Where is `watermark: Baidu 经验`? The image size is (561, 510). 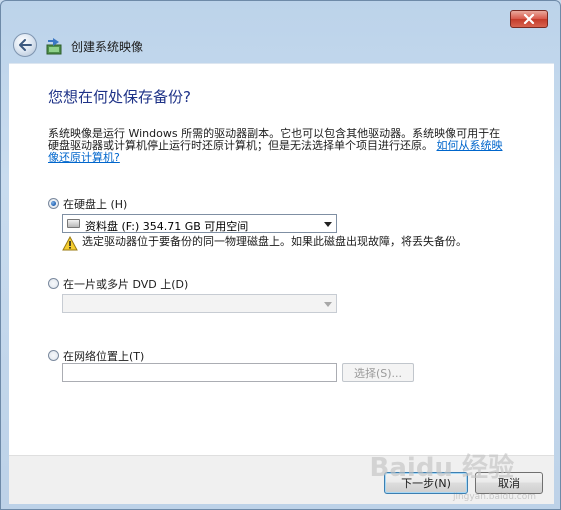
watermark: Baidu 经验 is located at coordinates (441, 468).